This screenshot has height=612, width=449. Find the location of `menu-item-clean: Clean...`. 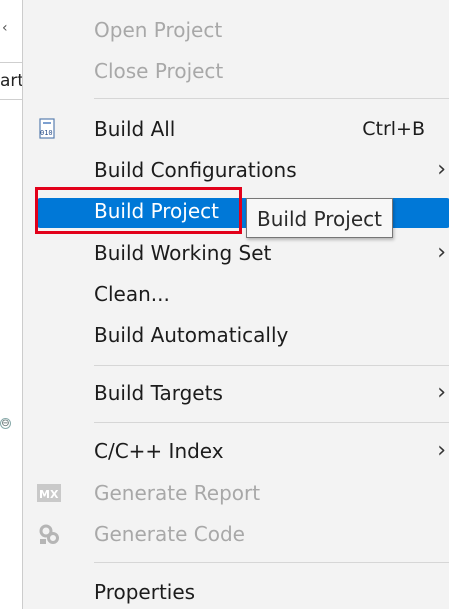

menu-item-clean: Clean... is located at coordinates (236, 294).